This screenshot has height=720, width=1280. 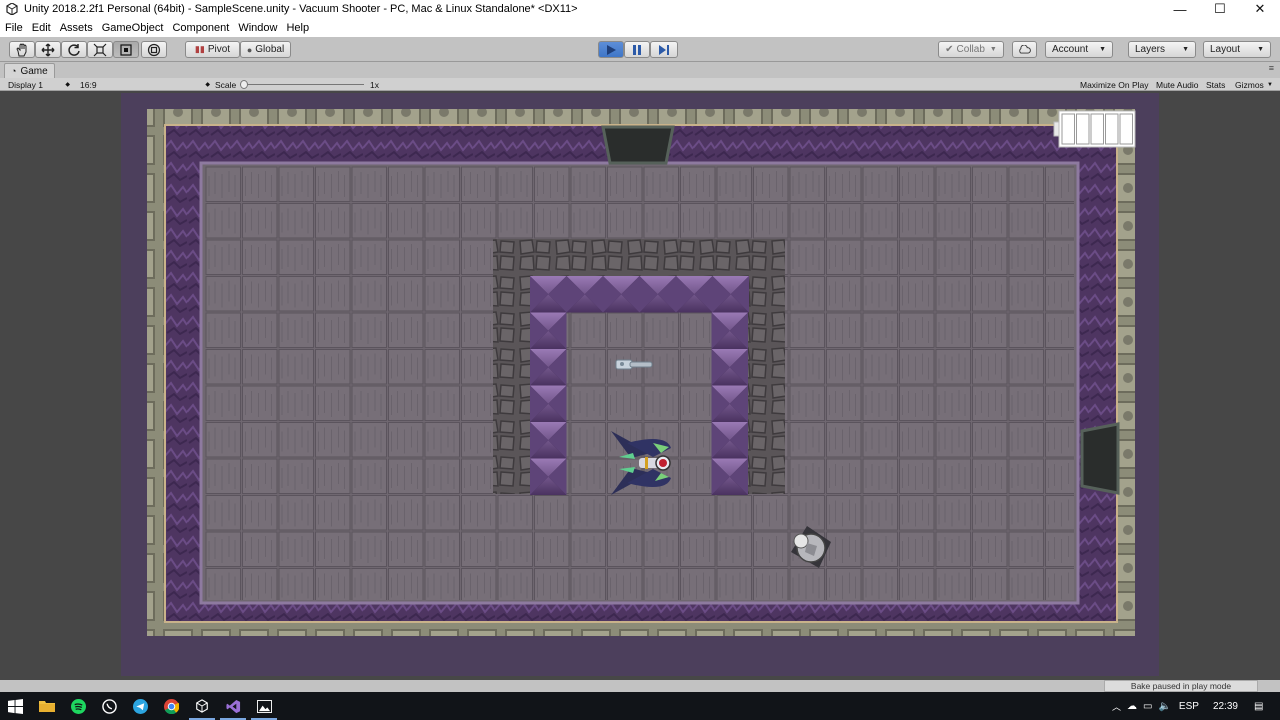 I want to click on language-indicator: ESP, so click(x=1189, y=706).